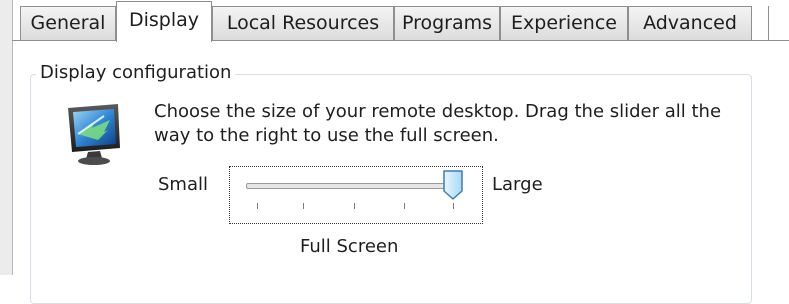 This screenshot has height=304, width=789. What do you see at coordinates (517, 184) in the screenshot?
I see `slider-max-label: Large` at bounding box center [517, 184].